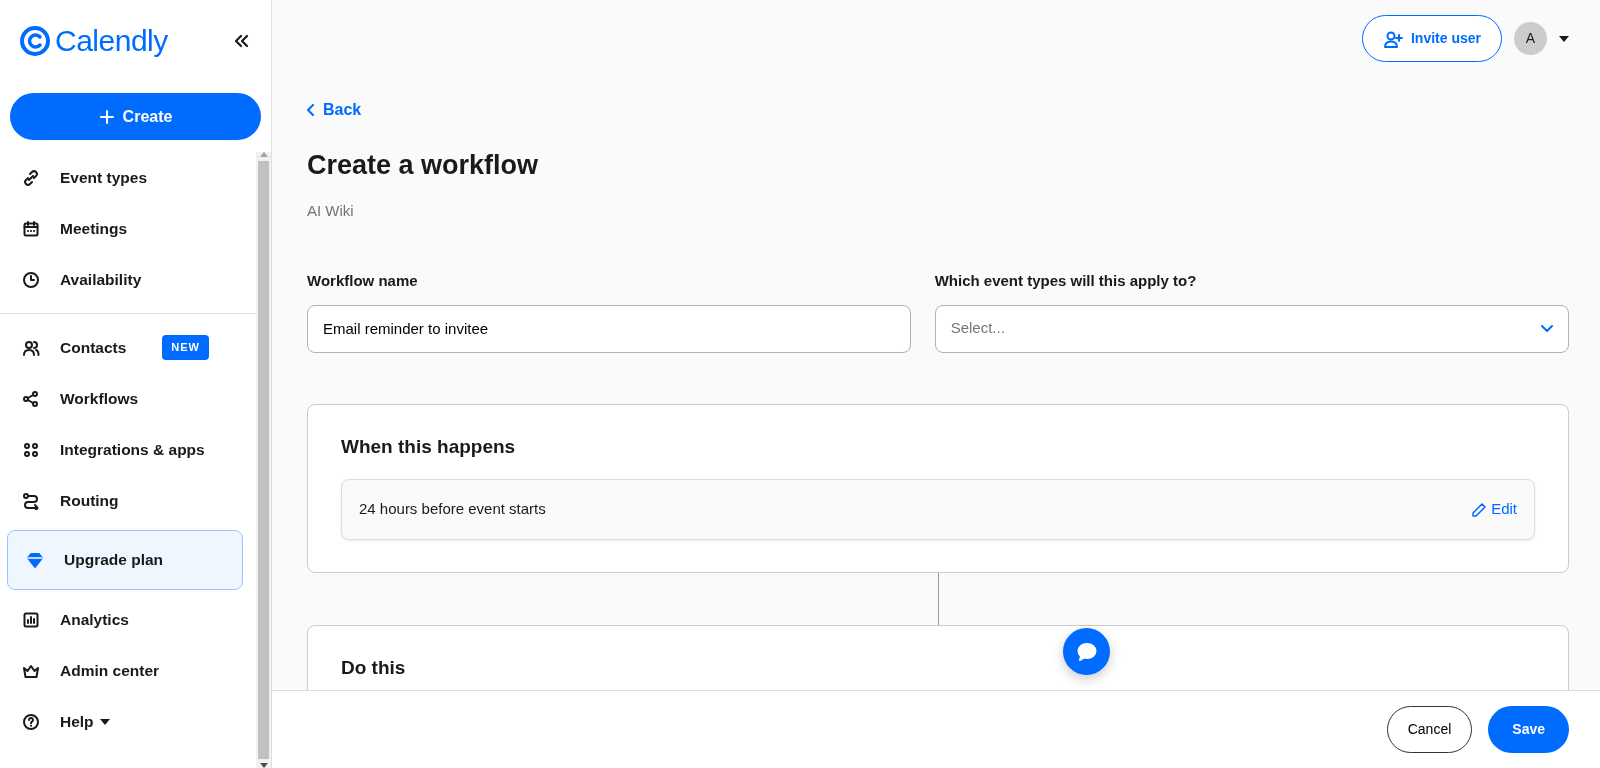  I want to click on chevron-down-icon, so click(1547, 328).